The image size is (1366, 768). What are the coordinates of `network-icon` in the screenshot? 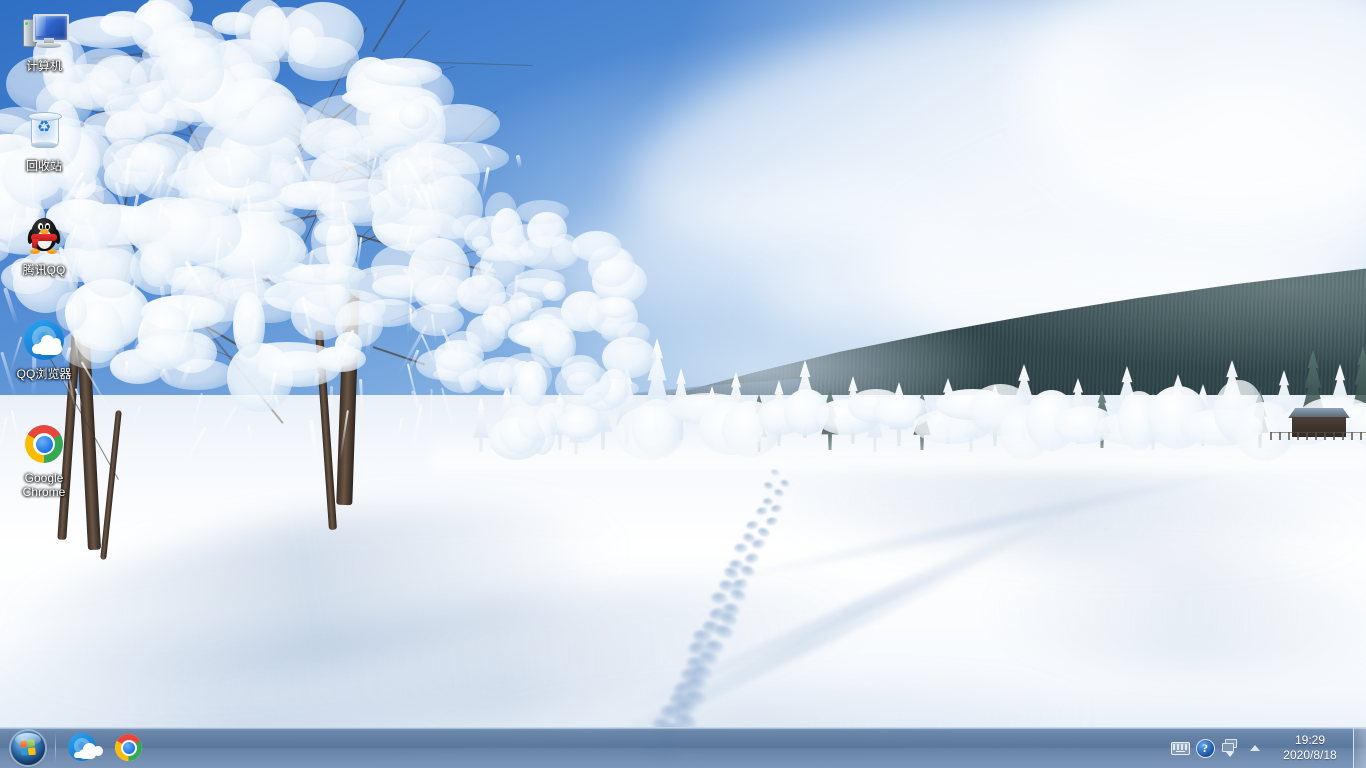 It's located at (1230, 748).